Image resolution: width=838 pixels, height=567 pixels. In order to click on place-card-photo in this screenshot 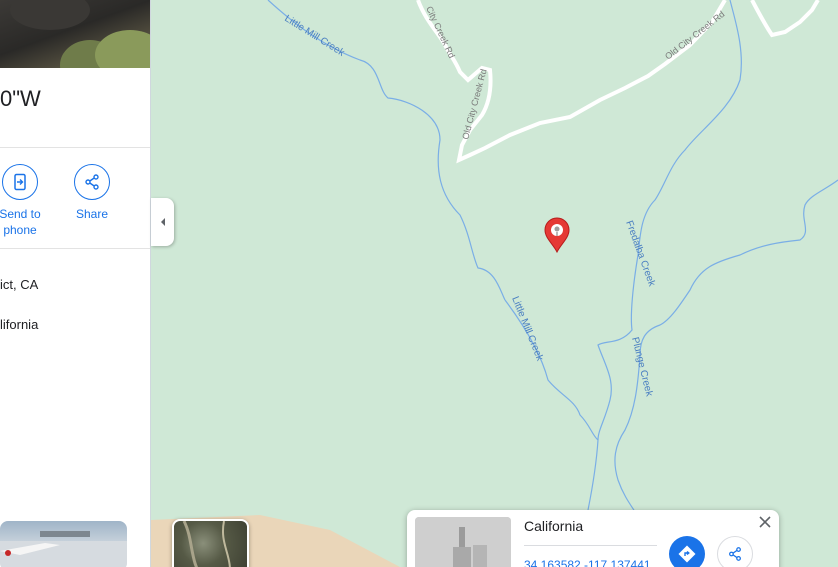, I will do `click(463, 542)`.